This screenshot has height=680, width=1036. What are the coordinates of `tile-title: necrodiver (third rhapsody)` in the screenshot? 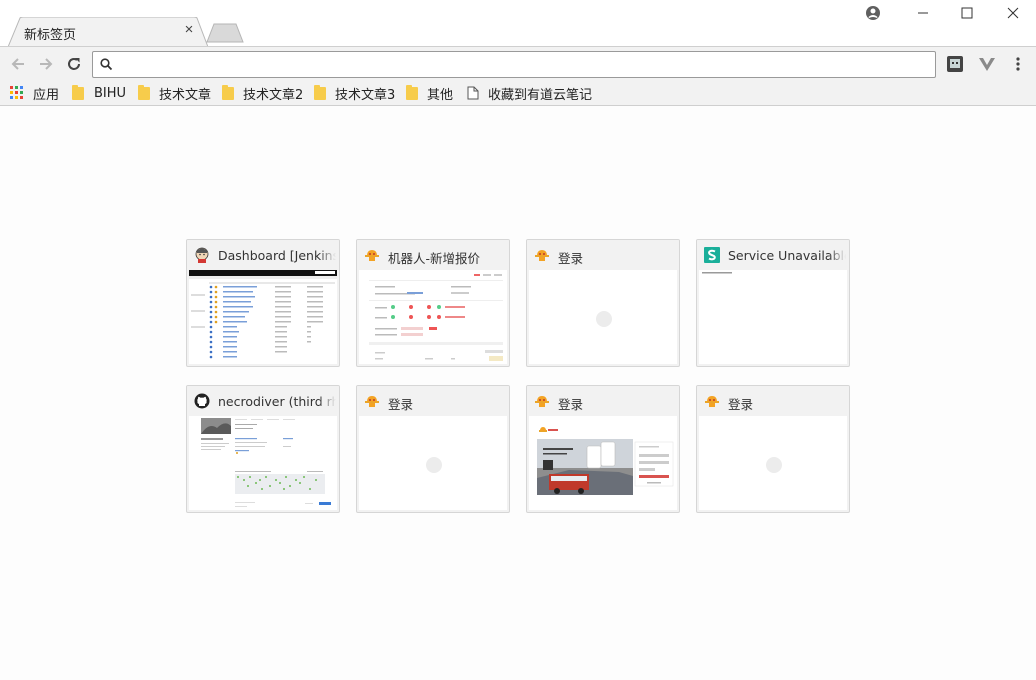 It's located at (277, 401).